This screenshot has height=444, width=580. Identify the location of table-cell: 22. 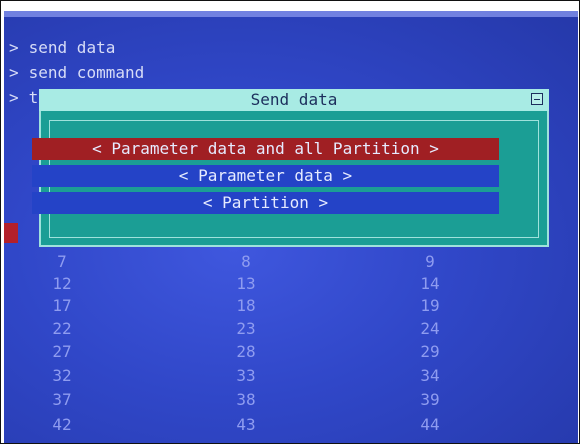
(62, 328).